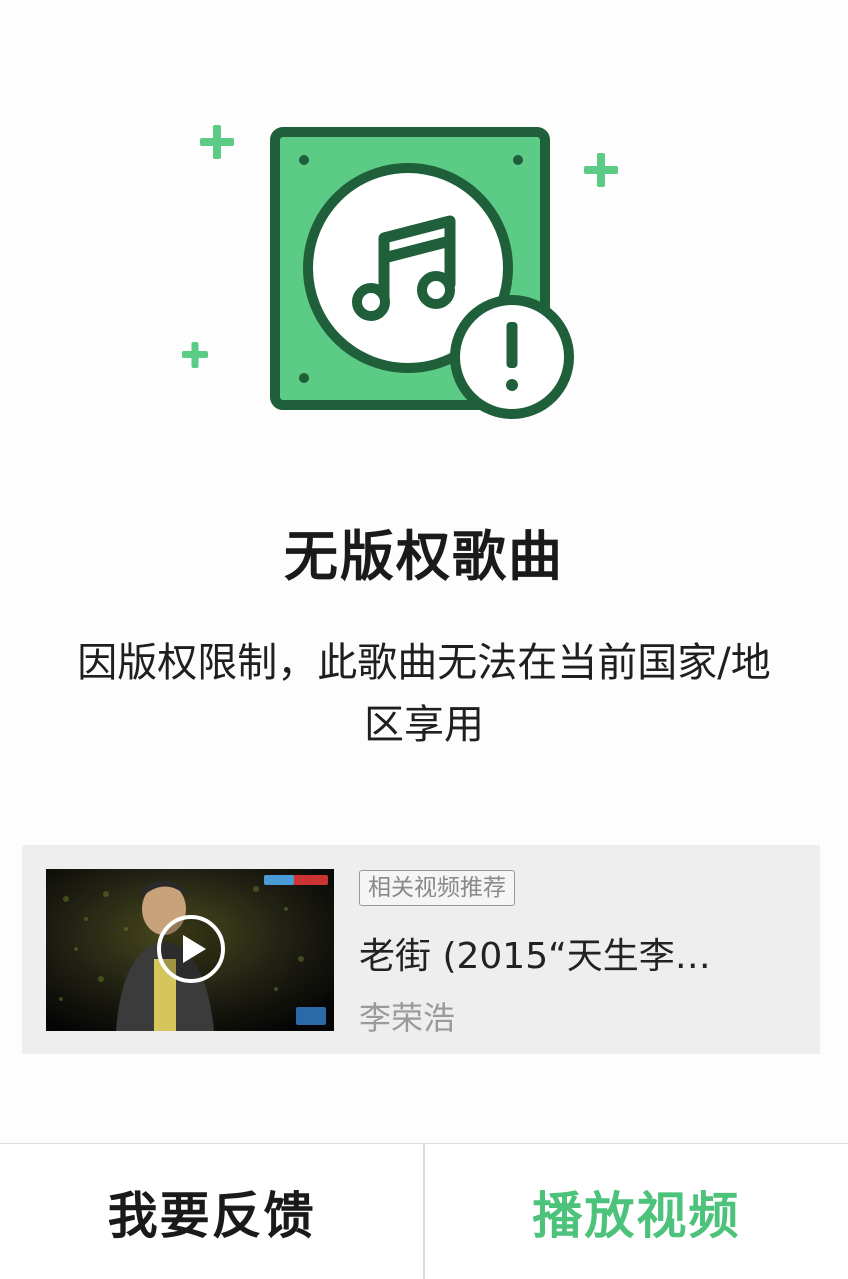  I want to click on feedback-button: 我要反馈, so click(211, 1211).